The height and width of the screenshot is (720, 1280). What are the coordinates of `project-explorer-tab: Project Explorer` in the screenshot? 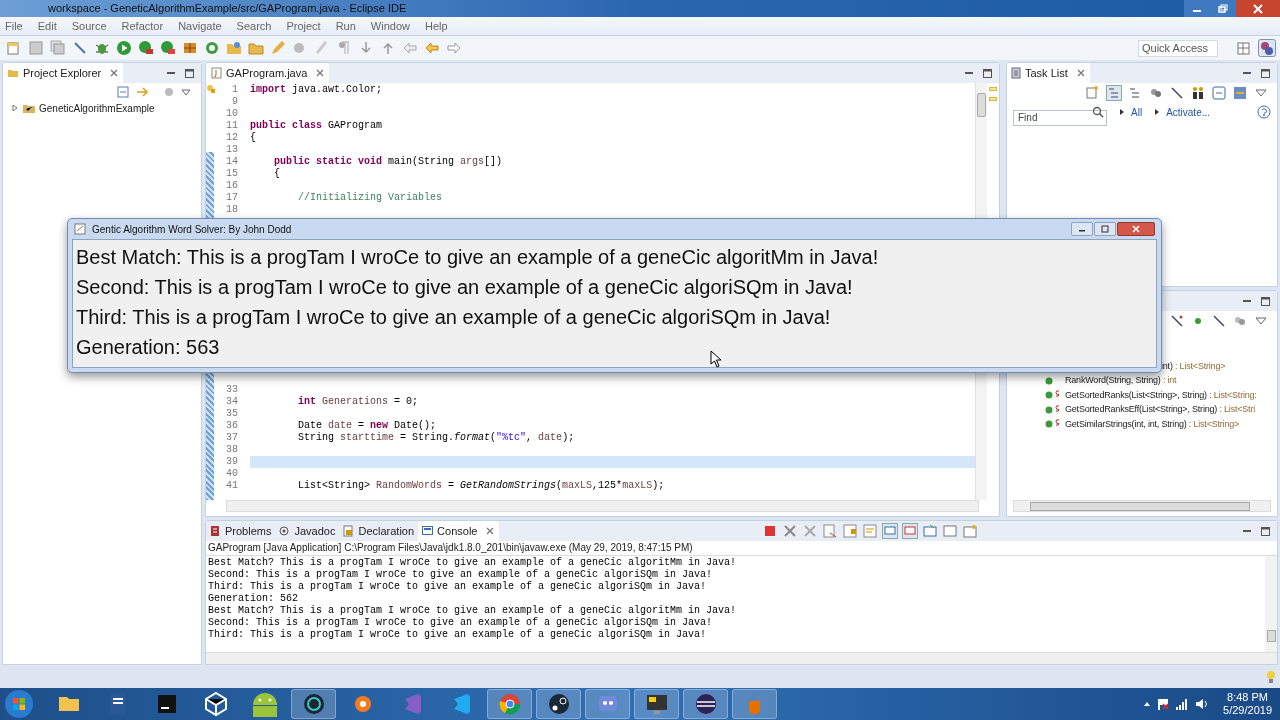 It's located at (63, 73).